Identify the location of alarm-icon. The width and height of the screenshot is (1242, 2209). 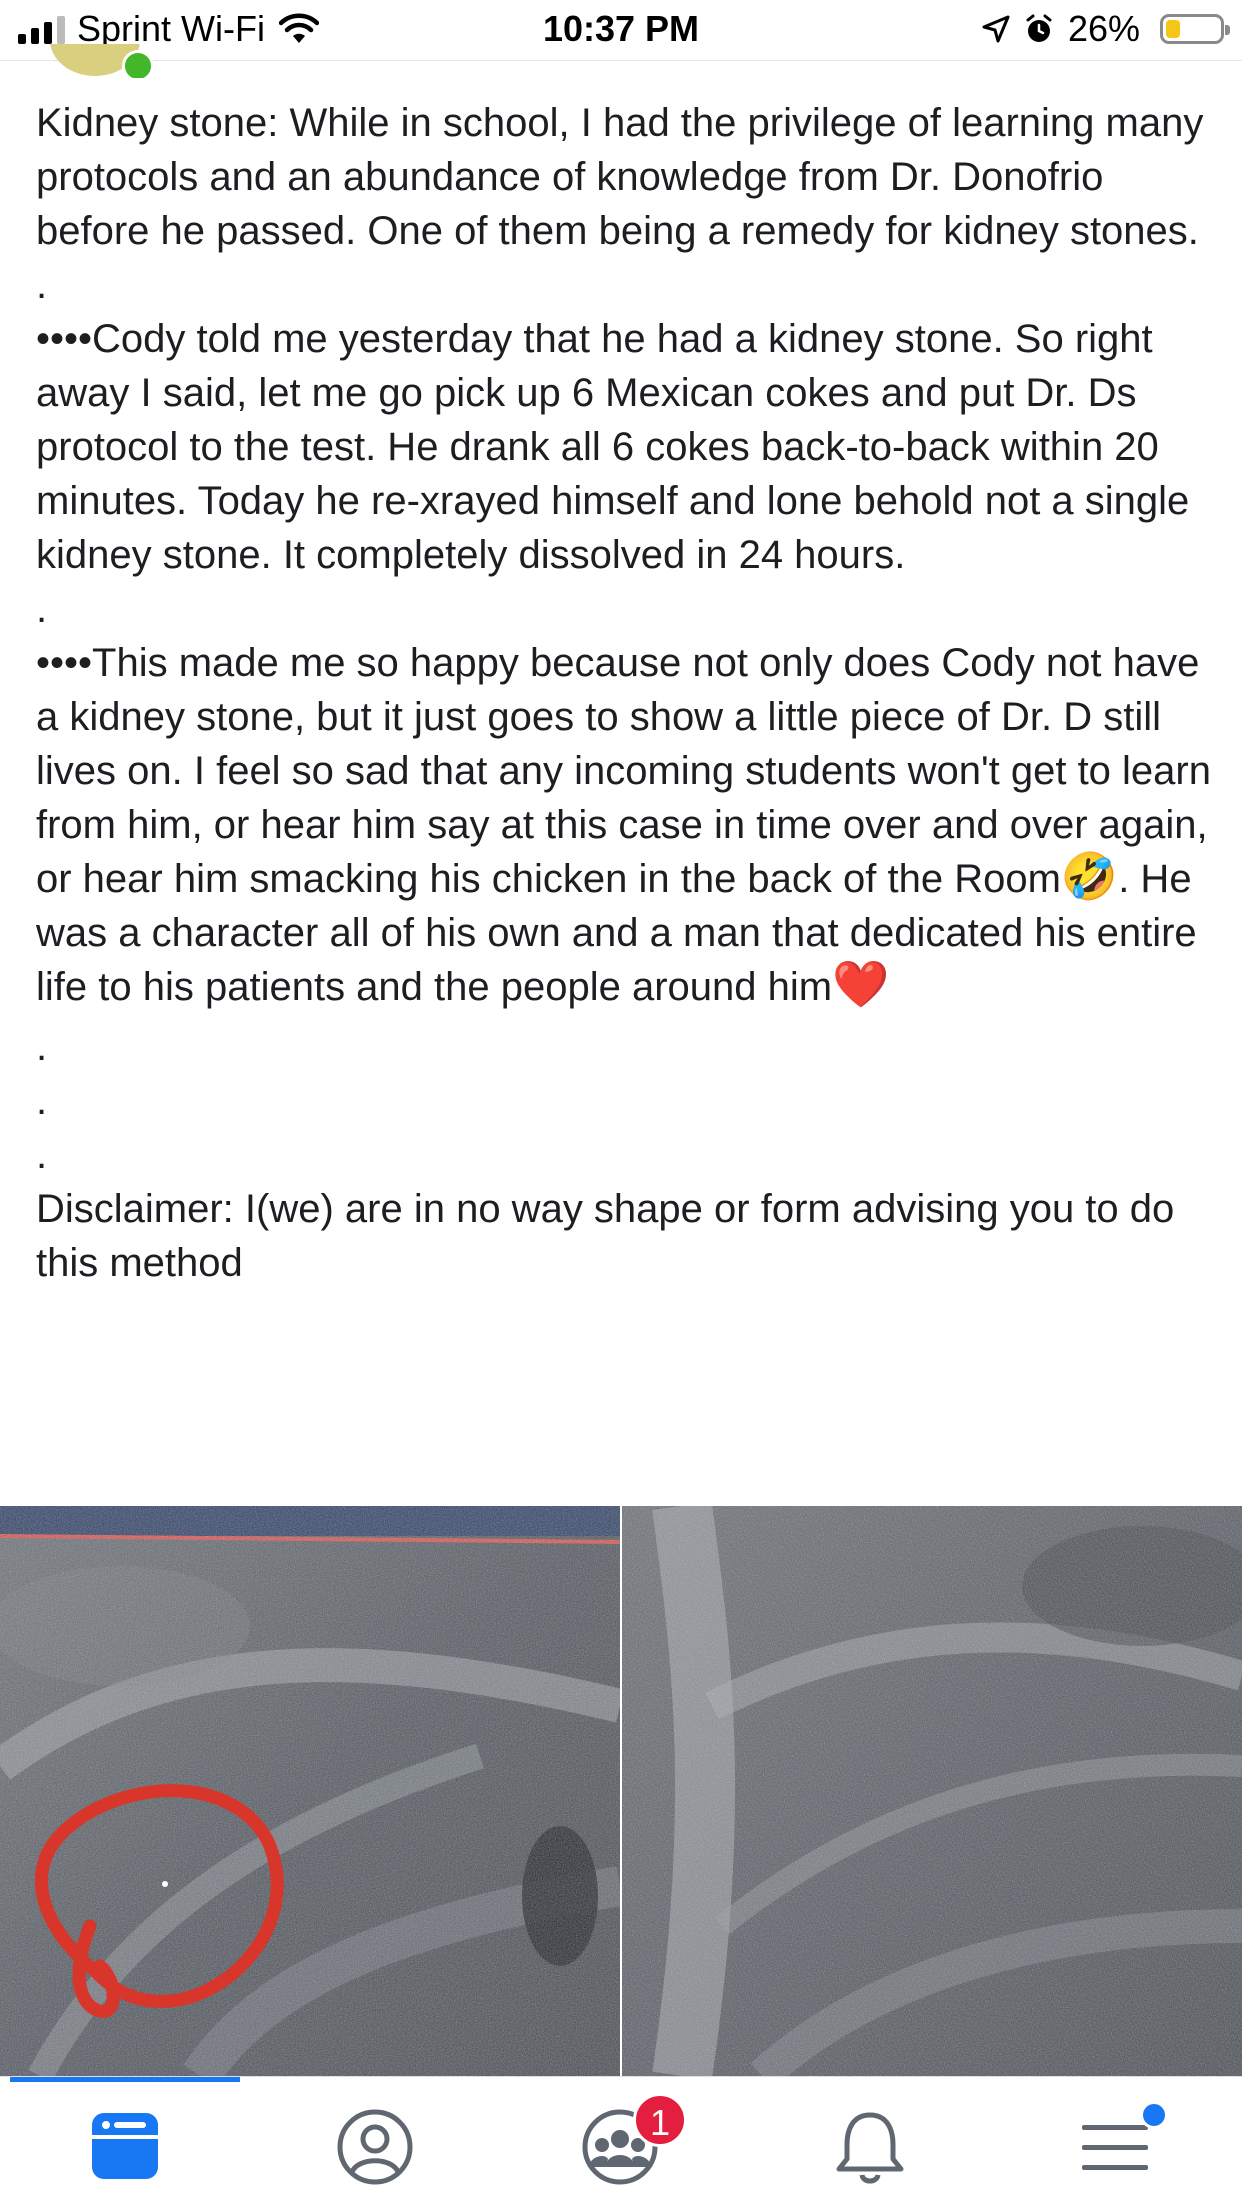
(1039, 28).